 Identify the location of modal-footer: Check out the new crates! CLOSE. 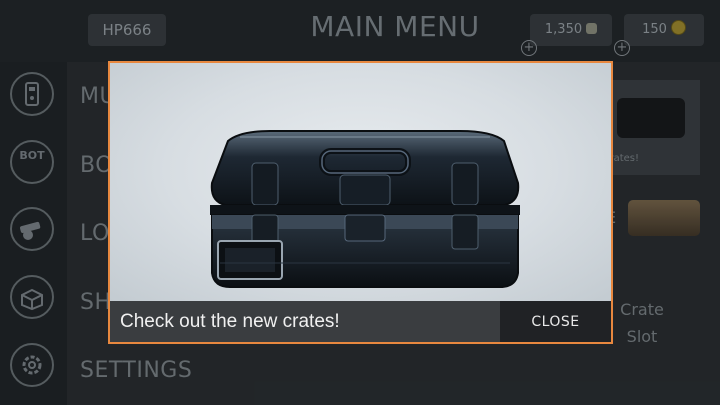
(360, 321).